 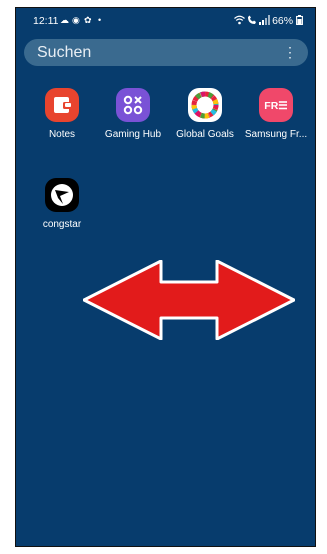 What do you see at coordinates (46, 21) in the screenshot?
I see `status-time: 12:11` at bounding box center [46, 21].